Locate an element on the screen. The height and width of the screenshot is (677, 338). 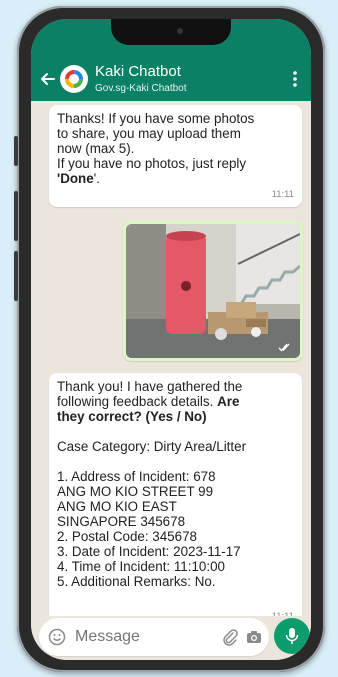
message-input is located at coordinates (140, 637).